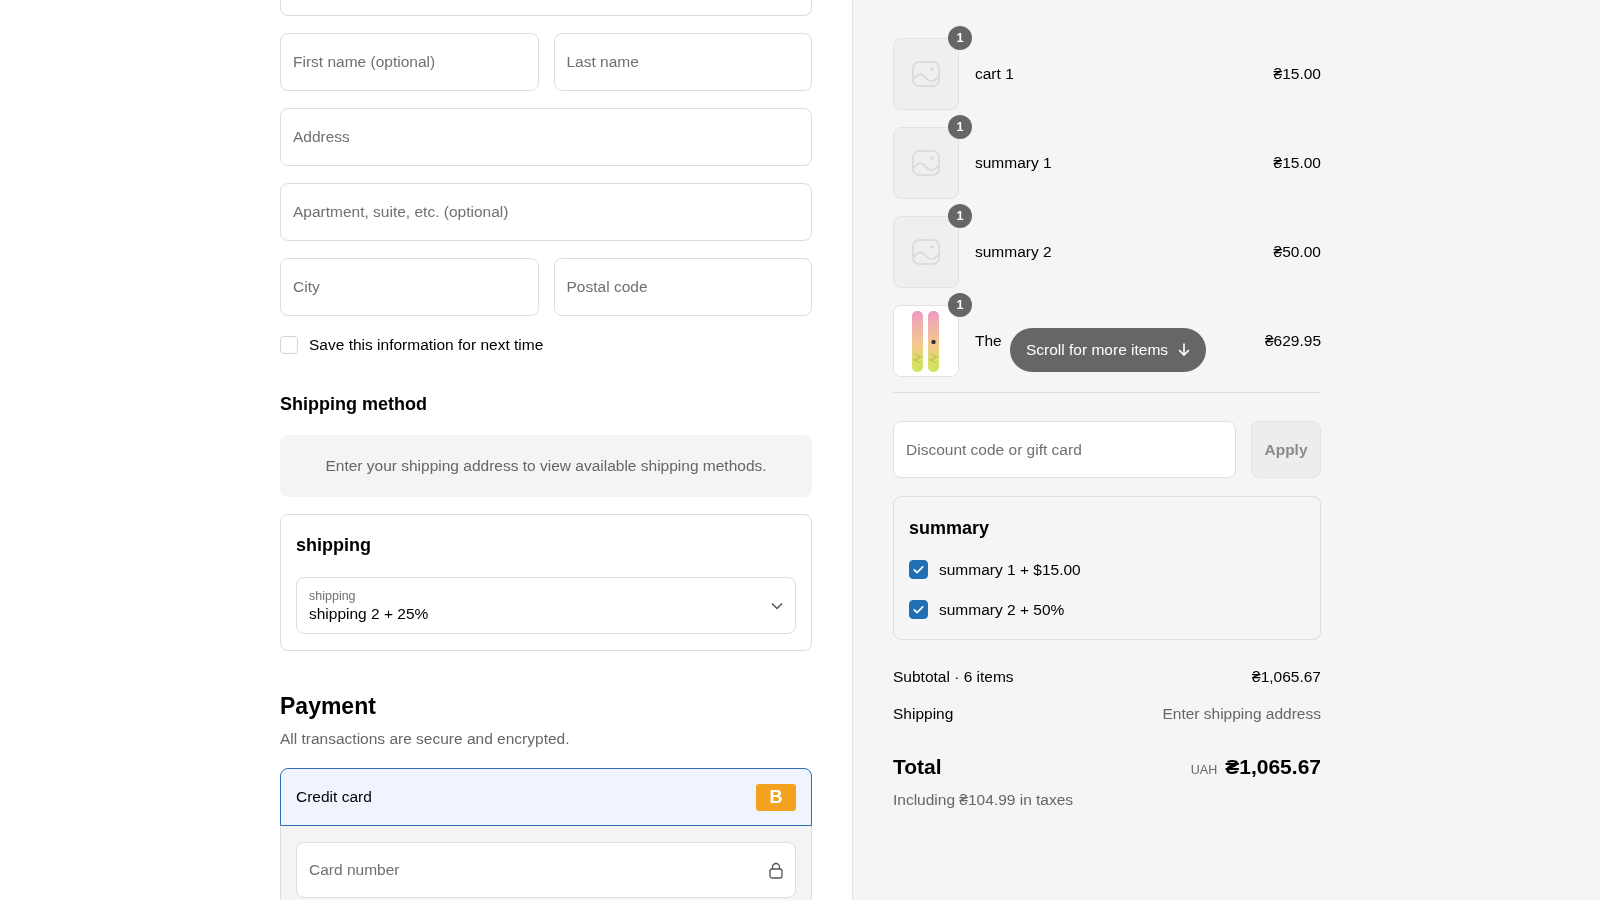  What do you see at coordinates (1002, 609) in the screenshot?
I see `checkbox-label: summary 2 + 50%` at bounding box center [1002, 609].